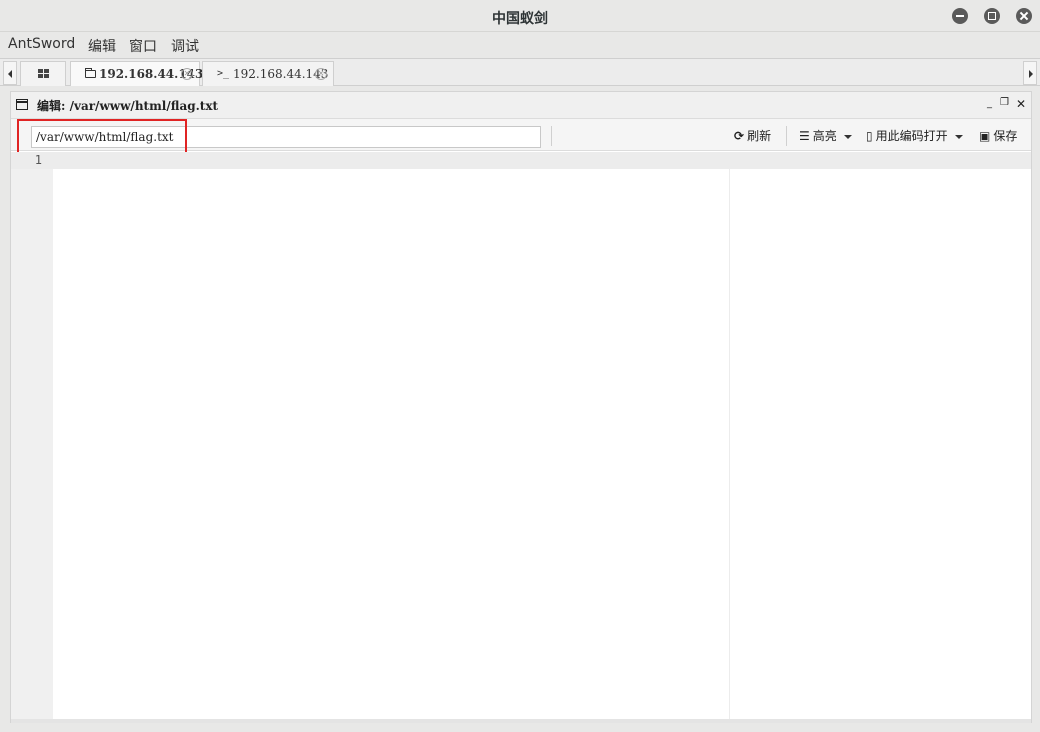  I want to click on active-line, so click(521, 160).